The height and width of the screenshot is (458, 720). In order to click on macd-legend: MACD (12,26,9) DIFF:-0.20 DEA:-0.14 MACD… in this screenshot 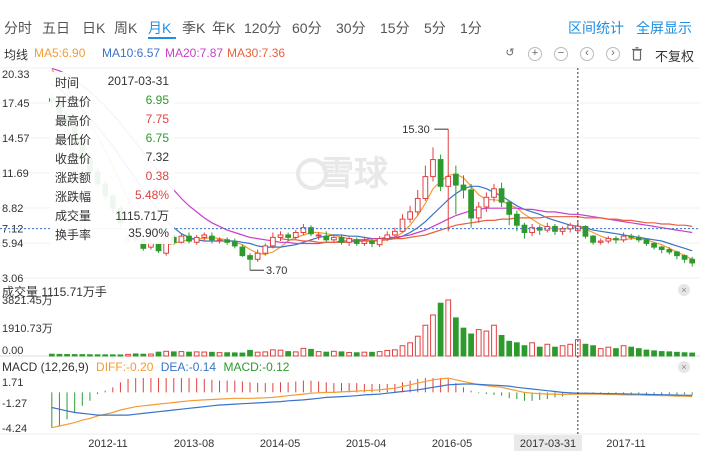, I will do `click(145, 367)`.